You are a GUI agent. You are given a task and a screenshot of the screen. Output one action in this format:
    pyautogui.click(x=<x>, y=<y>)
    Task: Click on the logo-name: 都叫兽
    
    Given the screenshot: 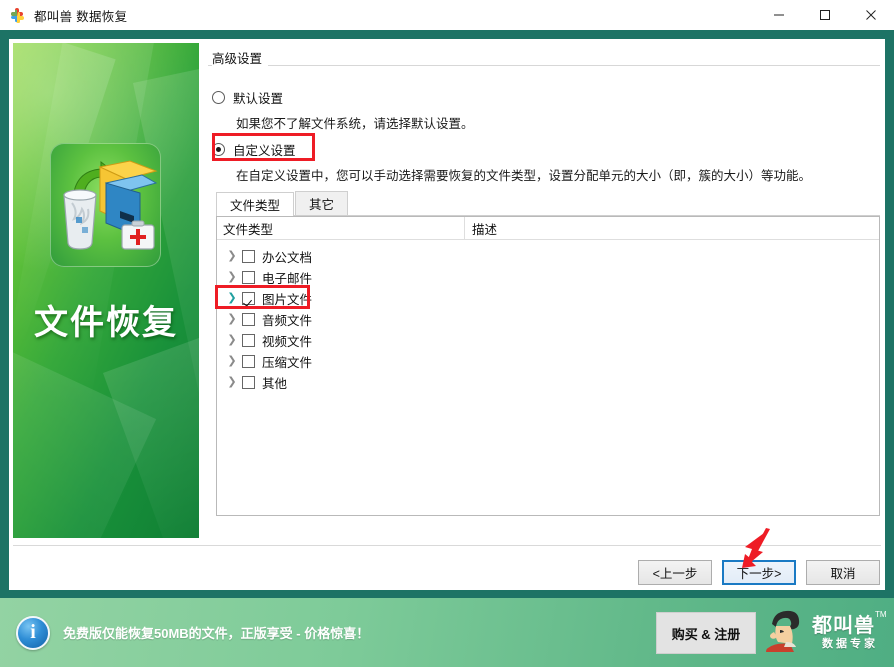 What is the action you would take?
    pyautogui.click(x=843, y=625)
    